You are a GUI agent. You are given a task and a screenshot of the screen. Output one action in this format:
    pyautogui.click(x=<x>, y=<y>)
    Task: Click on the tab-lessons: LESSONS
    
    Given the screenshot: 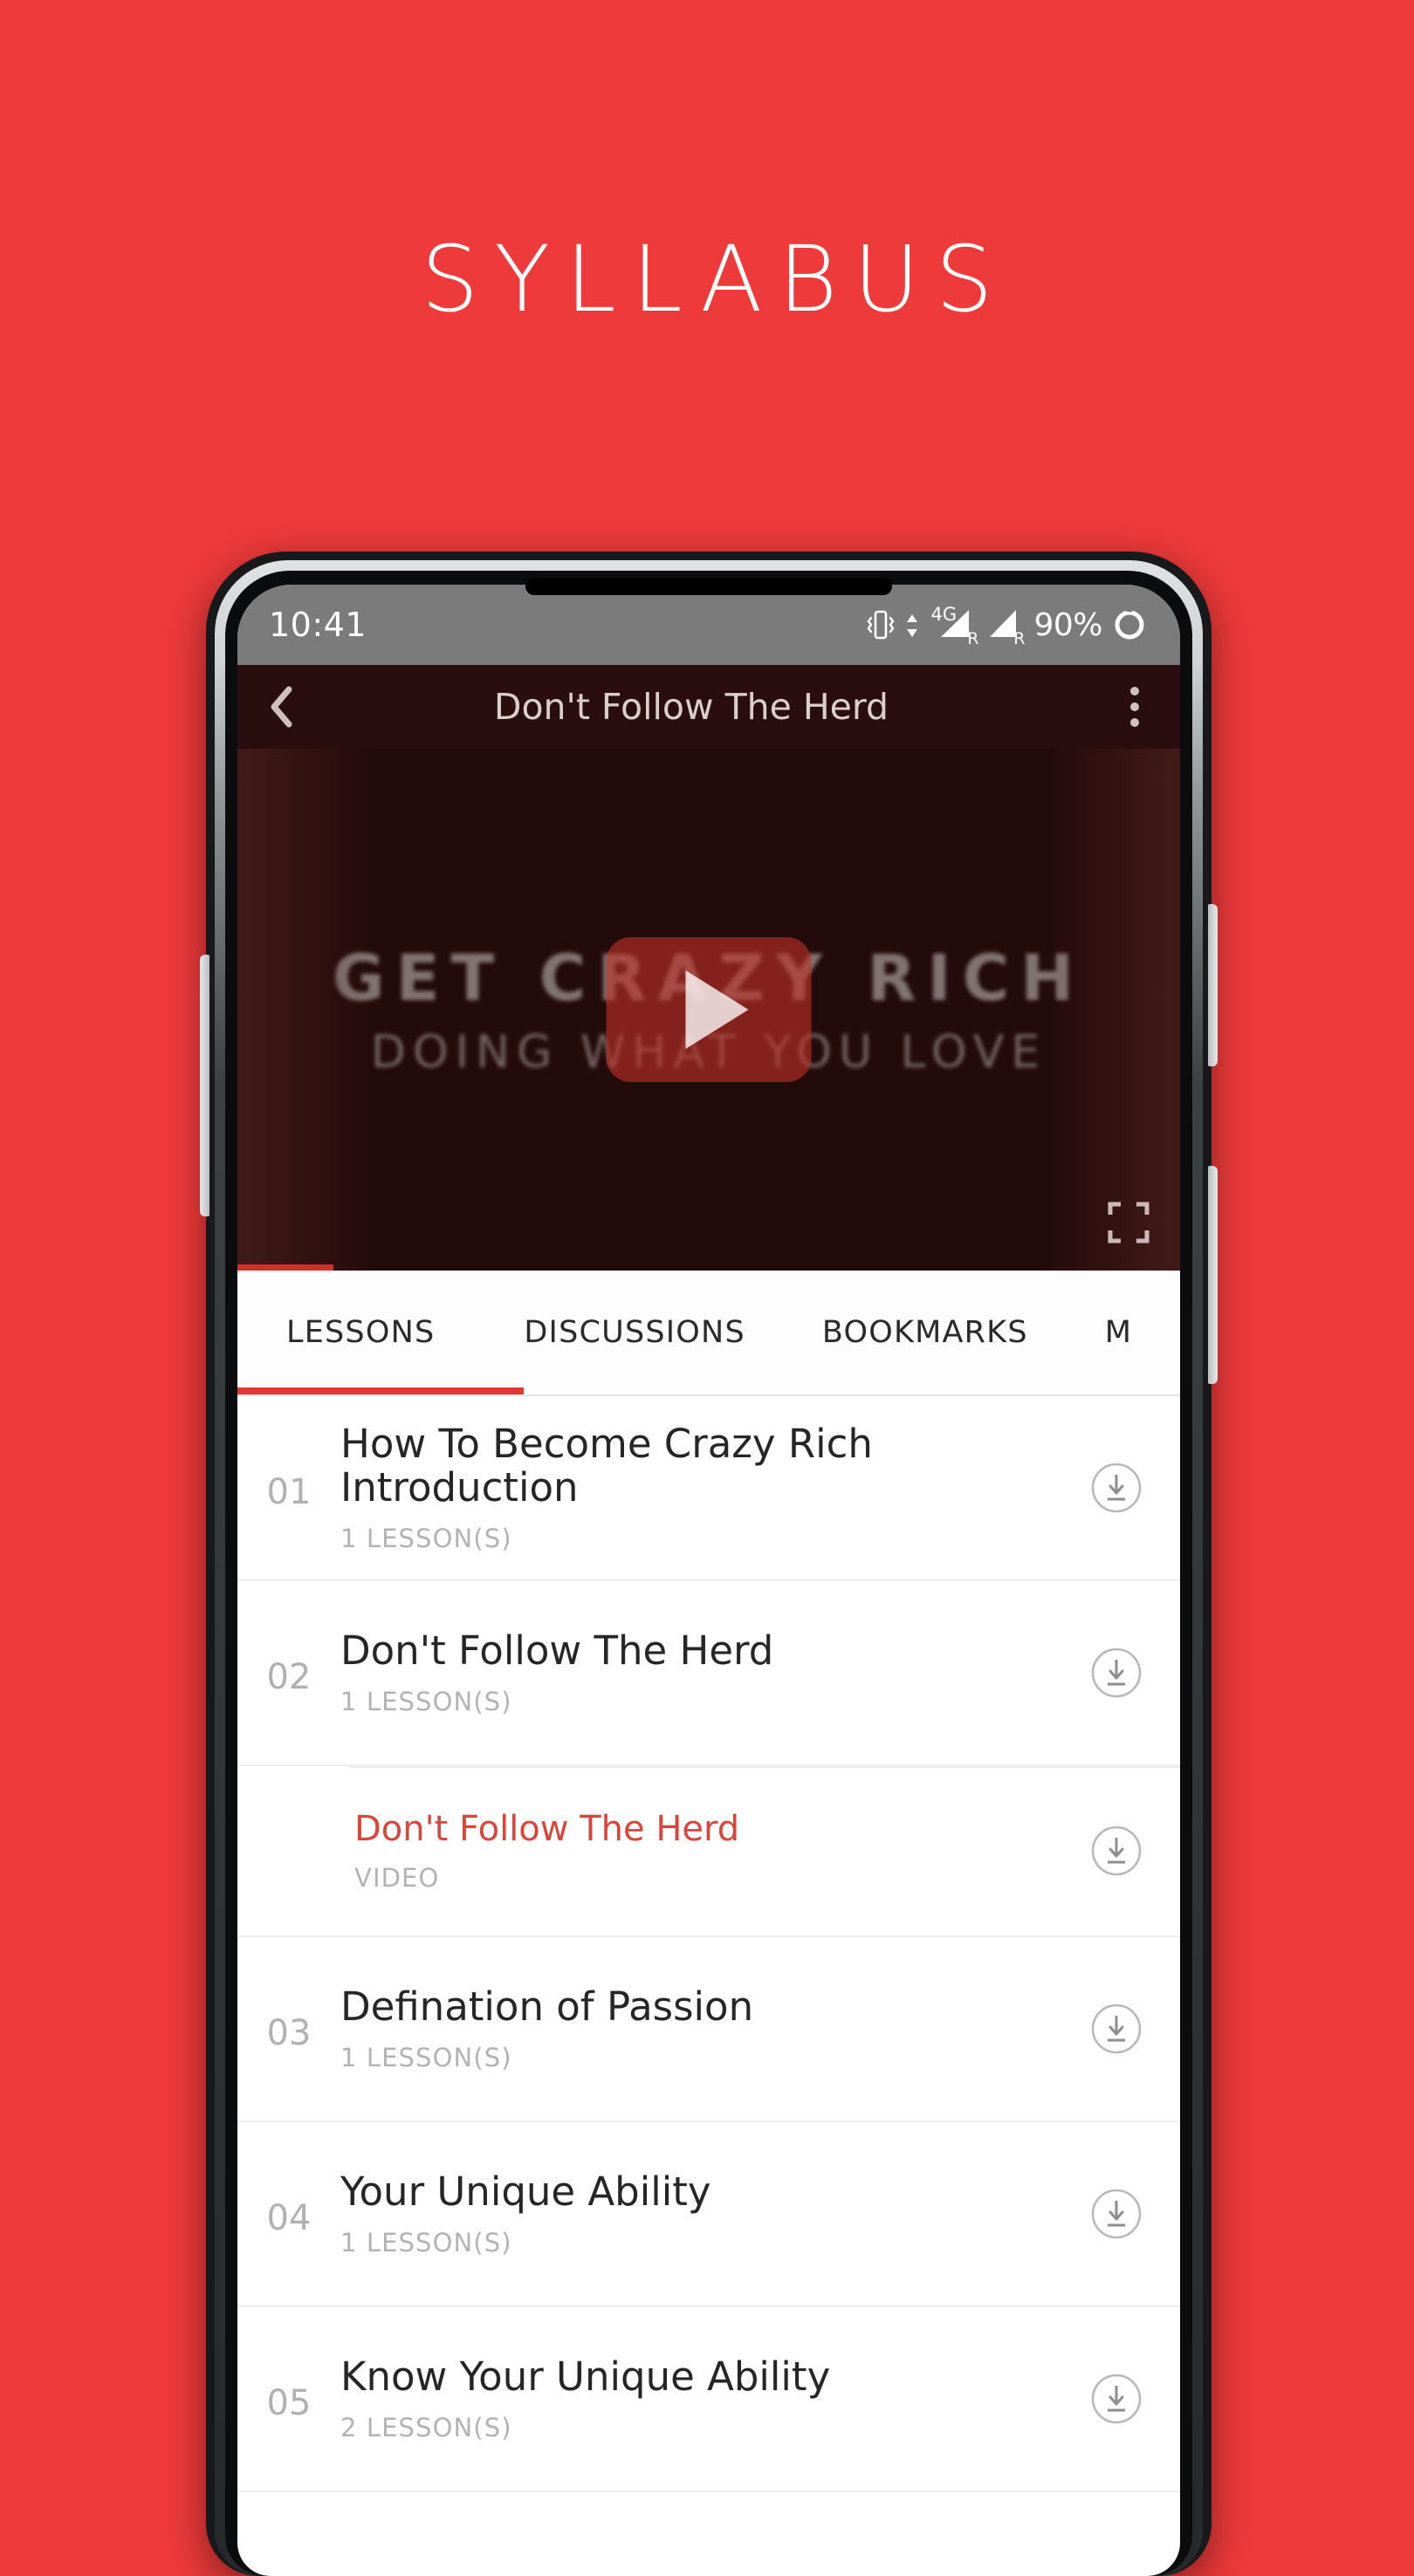 What is the action you would take?
    pyautogui.click(x=361, y=1332)
    